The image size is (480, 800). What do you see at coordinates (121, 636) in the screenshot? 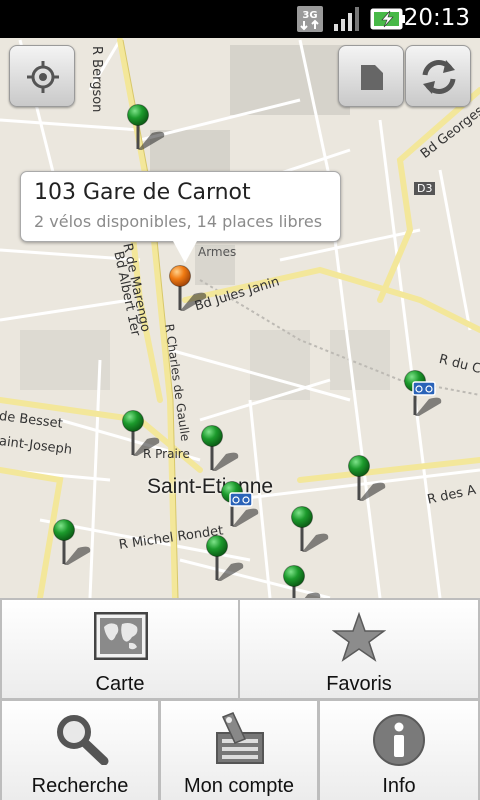
I see `map-icon` at bounding box center [121, 636].